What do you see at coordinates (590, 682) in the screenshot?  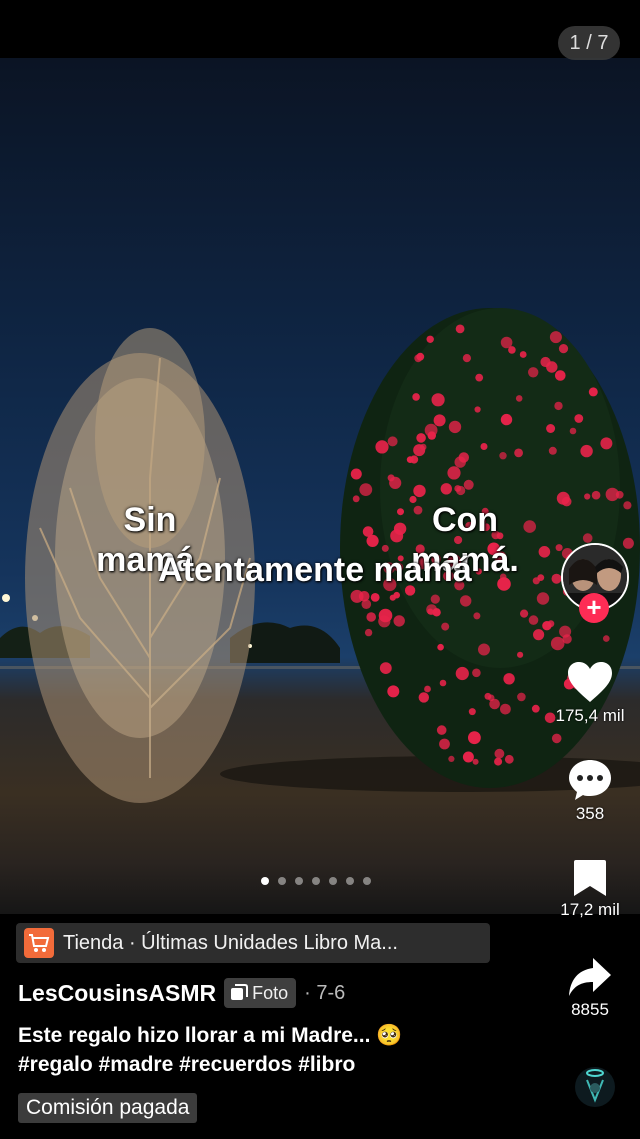 I see `heart-icon` at bounding box center [590, 682].